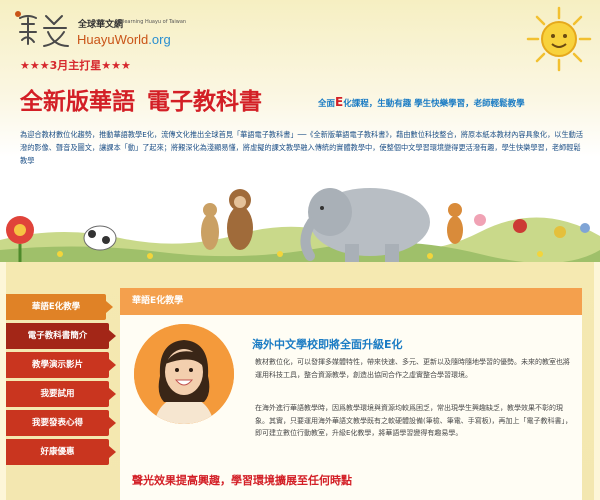  Describe the element at coordinates (61, 423) in the screenshot. I see `nav-item-share-feedback: 我要發表心得` at that location.